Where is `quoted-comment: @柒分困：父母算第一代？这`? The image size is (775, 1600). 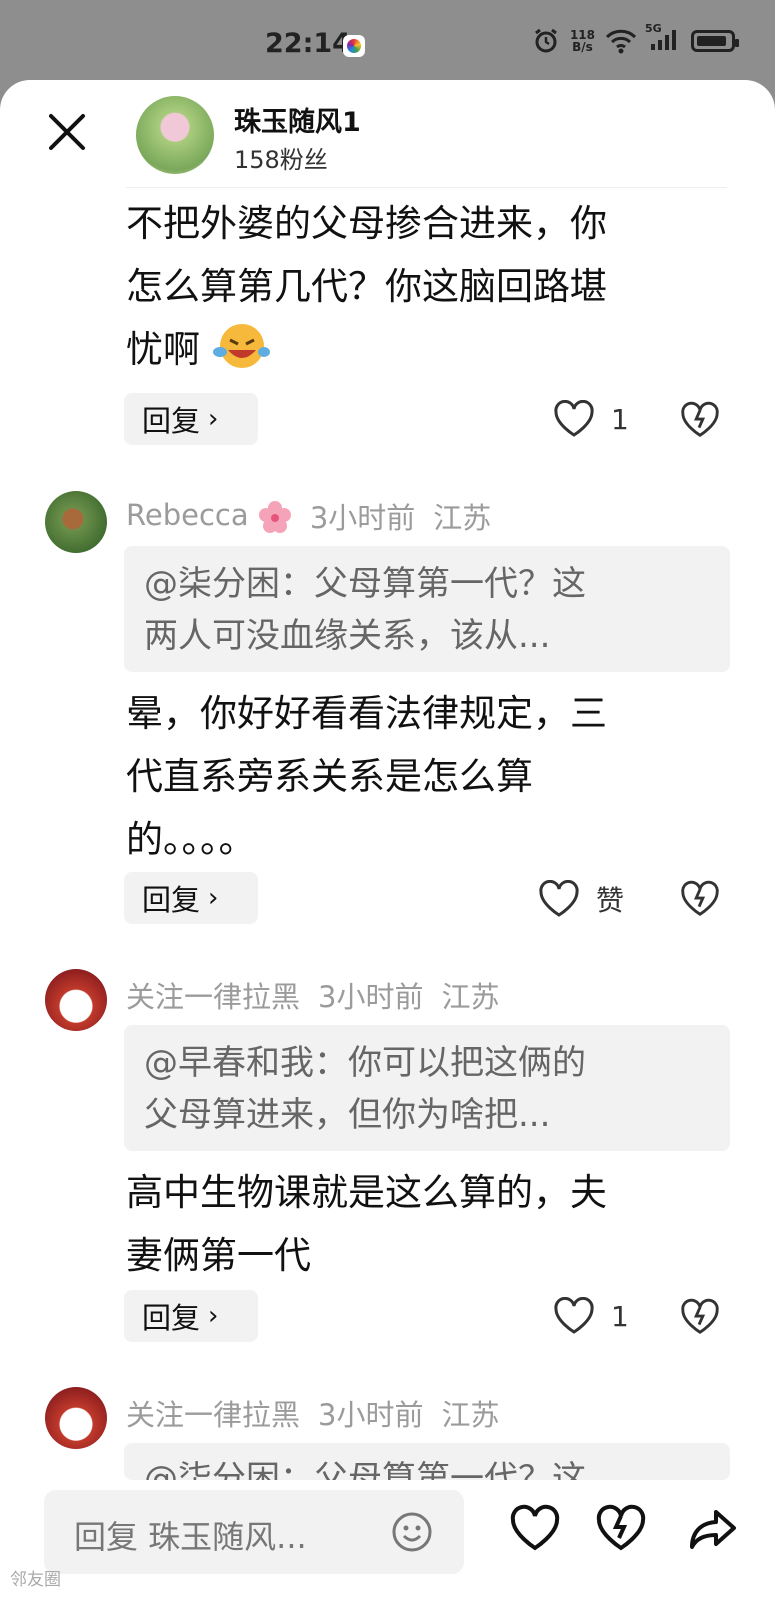 quoted-comment: @柒分困：父母算第一代？这 is located at coordinates (427, 1461).